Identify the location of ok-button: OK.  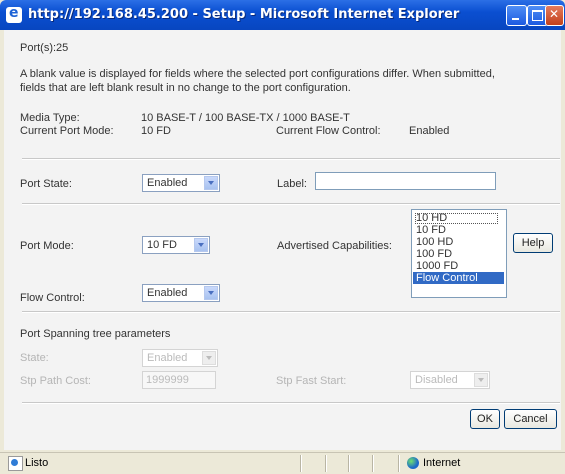
(485, 419).